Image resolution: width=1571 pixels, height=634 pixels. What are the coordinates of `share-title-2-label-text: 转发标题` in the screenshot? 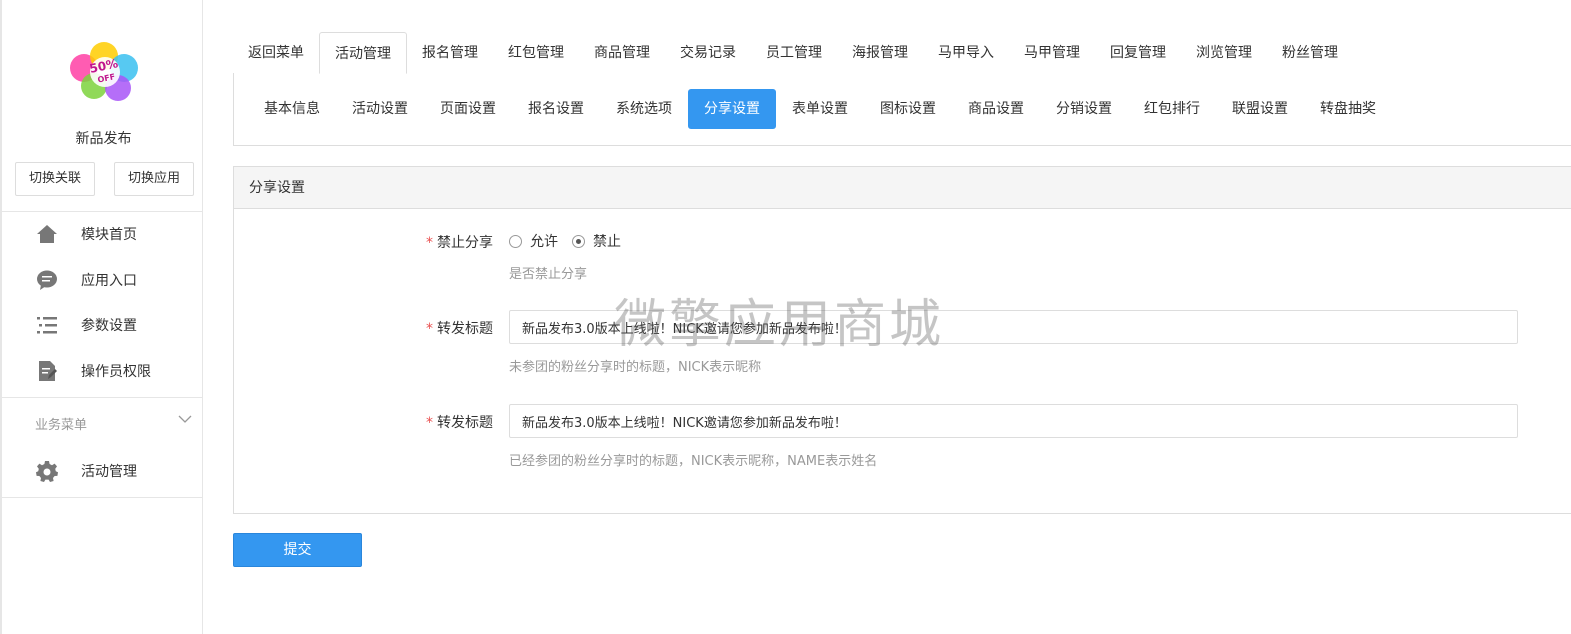 It's located at (465, 423).